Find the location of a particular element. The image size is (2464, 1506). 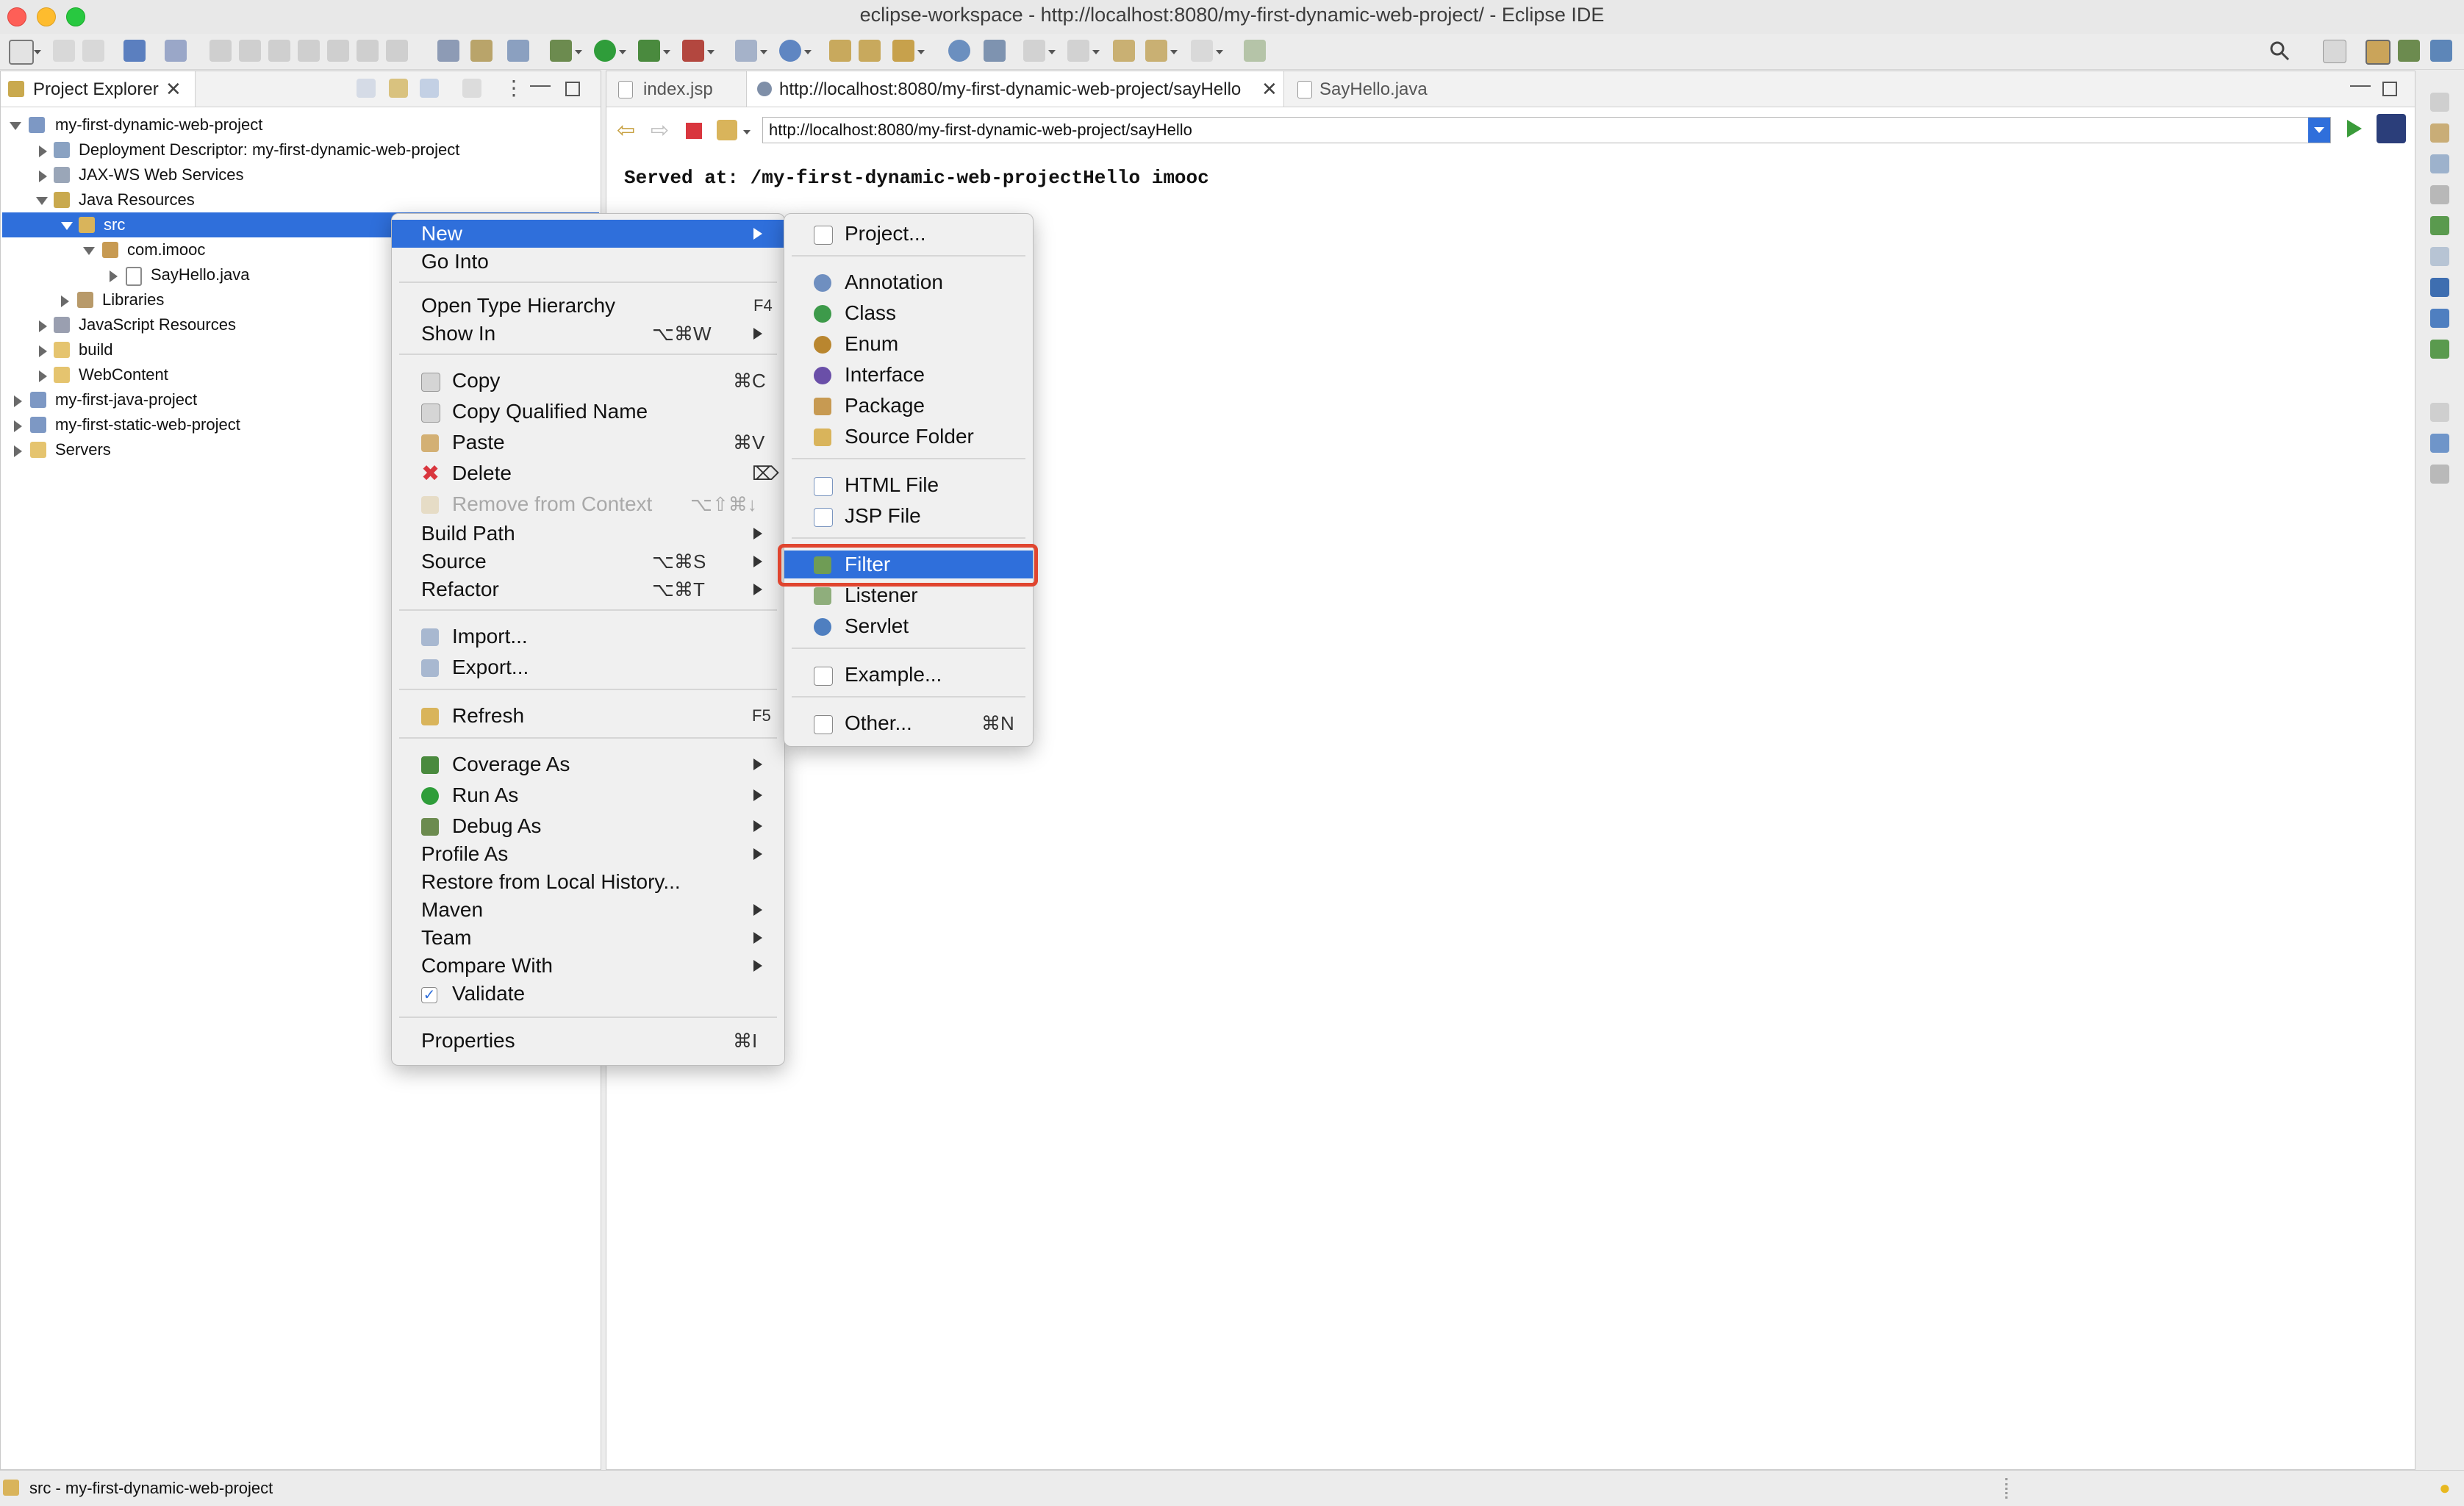

minimize-editor-icon: — is located at coordinates (2360, 84).